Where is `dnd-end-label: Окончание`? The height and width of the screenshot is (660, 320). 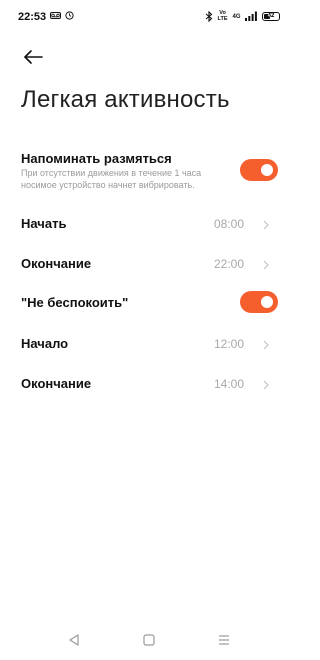
dnd-end-label: Окончание is located at coordinates (56, 383).